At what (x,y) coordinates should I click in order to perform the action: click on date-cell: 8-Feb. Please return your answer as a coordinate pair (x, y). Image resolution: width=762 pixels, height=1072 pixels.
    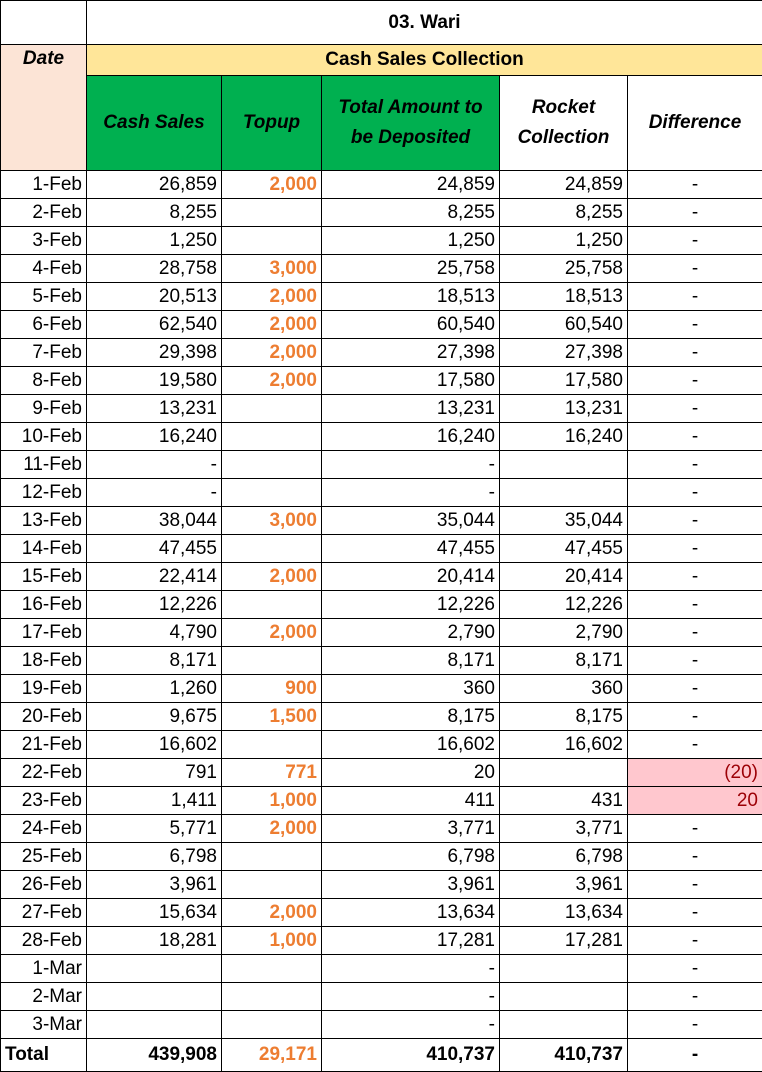
    Looking at the image, I should click on (44, 381).